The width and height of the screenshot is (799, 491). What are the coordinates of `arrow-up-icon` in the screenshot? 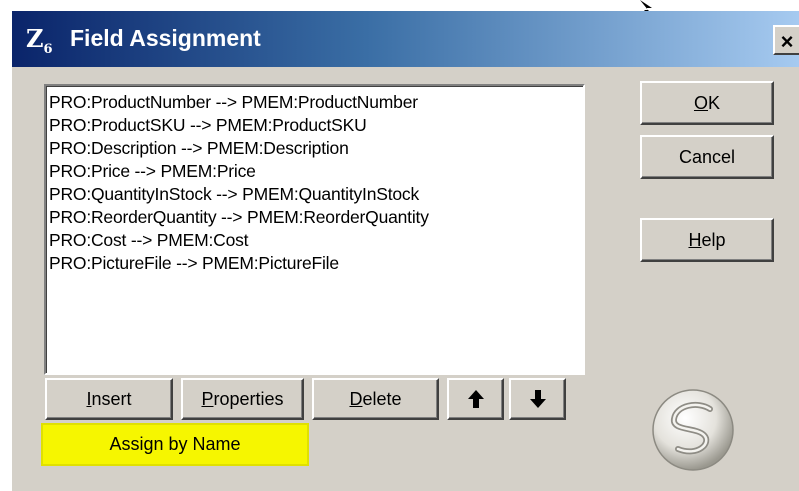 It's located at (475, 399).